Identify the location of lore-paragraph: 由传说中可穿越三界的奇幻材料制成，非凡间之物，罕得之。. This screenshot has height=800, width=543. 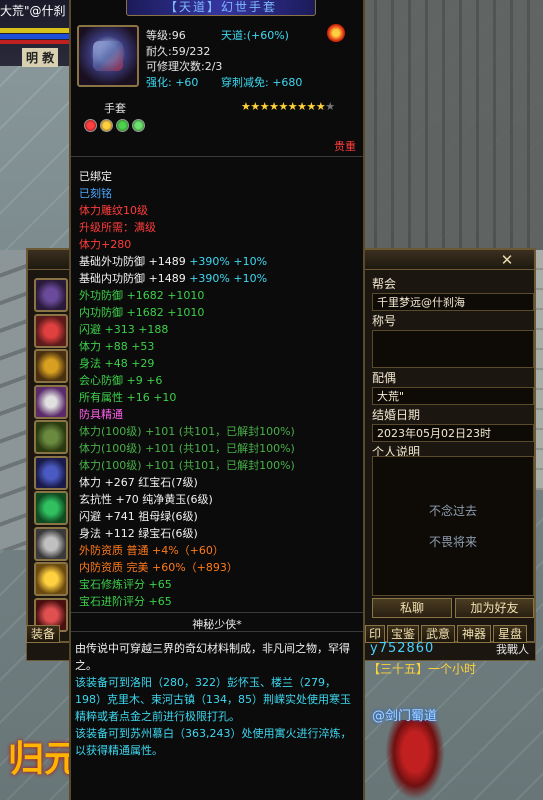
(212, 657).